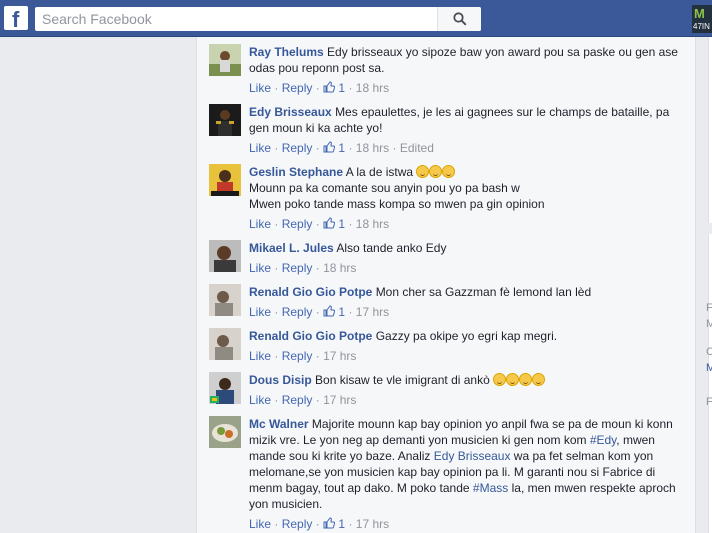  Describe the element at coordinates (391, 248) in the screenshot. I see `comment-text: Also tande anko Edy` at that location.